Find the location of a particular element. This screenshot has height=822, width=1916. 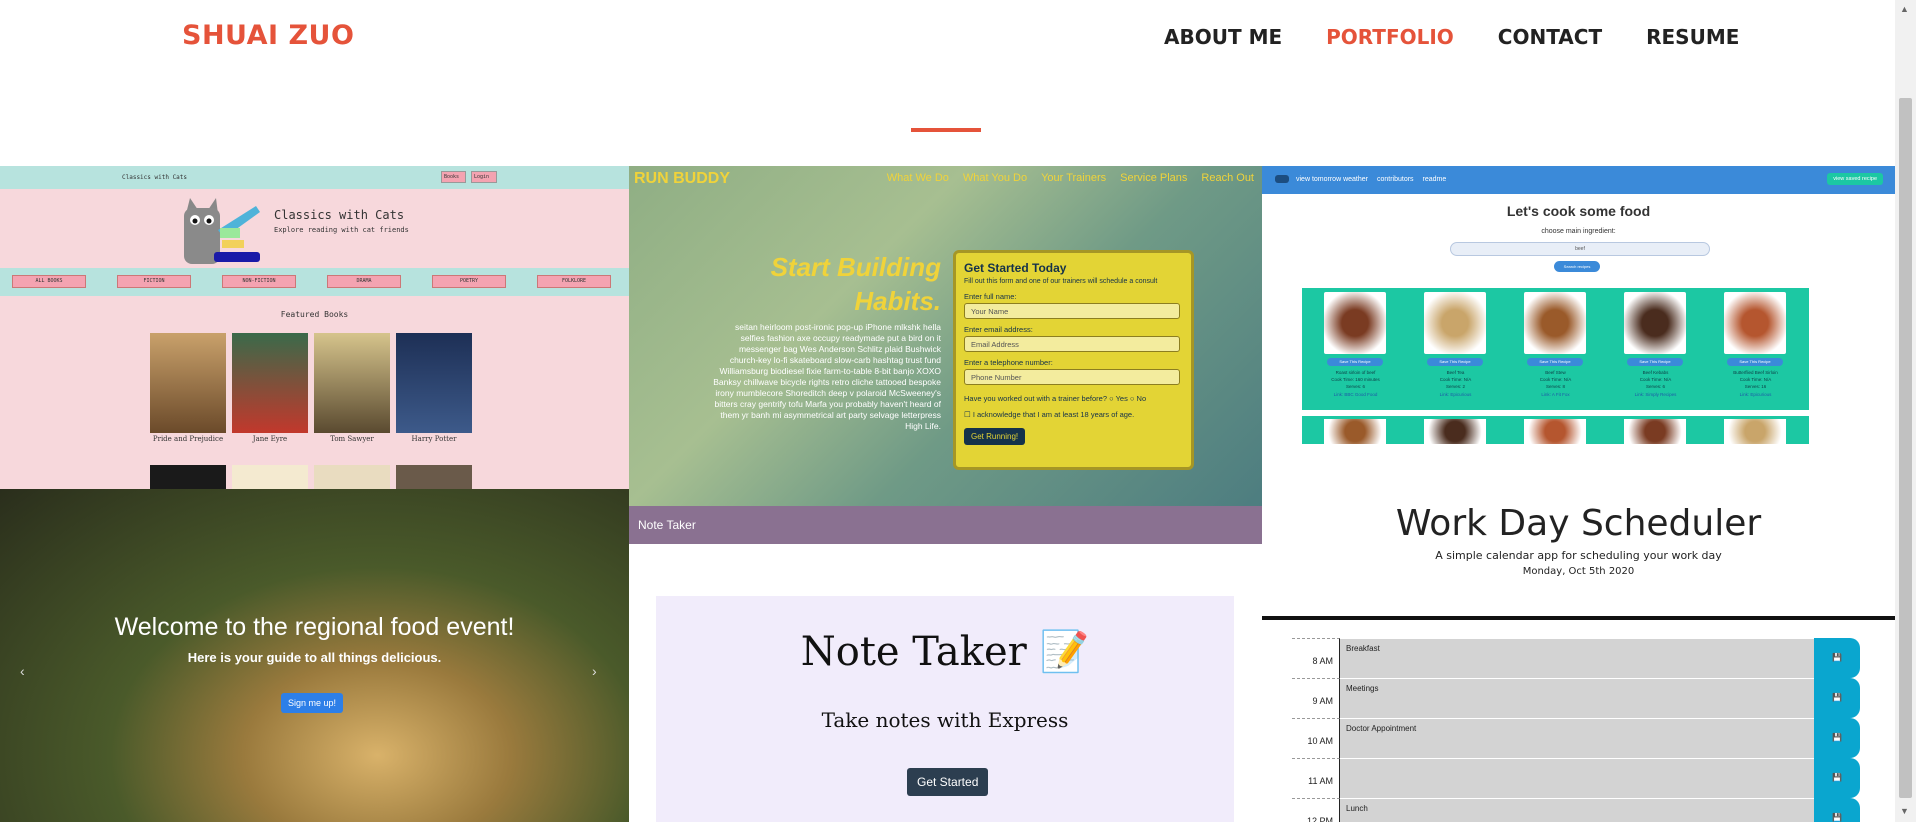

nav-contact: CONTACT is located at coordinates (1550, 37).